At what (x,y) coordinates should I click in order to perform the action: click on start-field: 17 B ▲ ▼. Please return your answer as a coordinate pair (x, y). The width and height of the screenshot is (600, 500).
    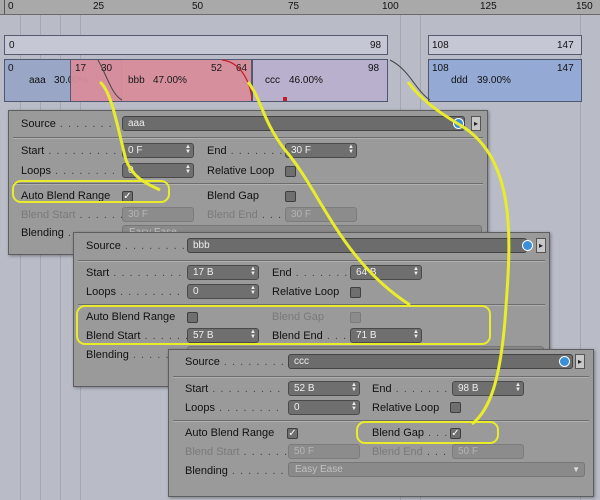
    Looking at the image, I should click on (223, 272).